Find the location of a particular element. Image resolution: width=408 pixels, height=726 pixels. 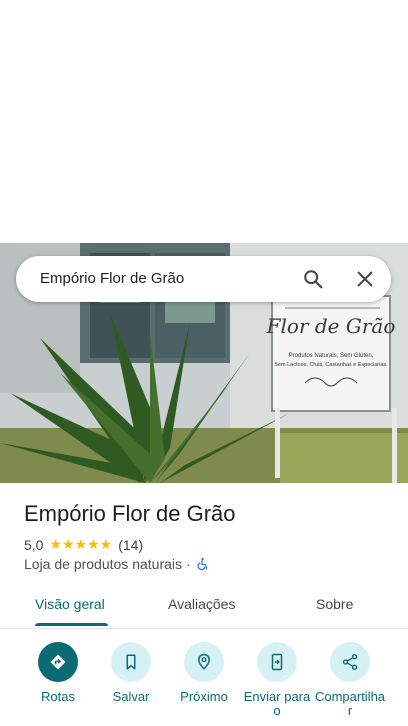

nearby-button: Próximo is located at coordinates (204, 673).